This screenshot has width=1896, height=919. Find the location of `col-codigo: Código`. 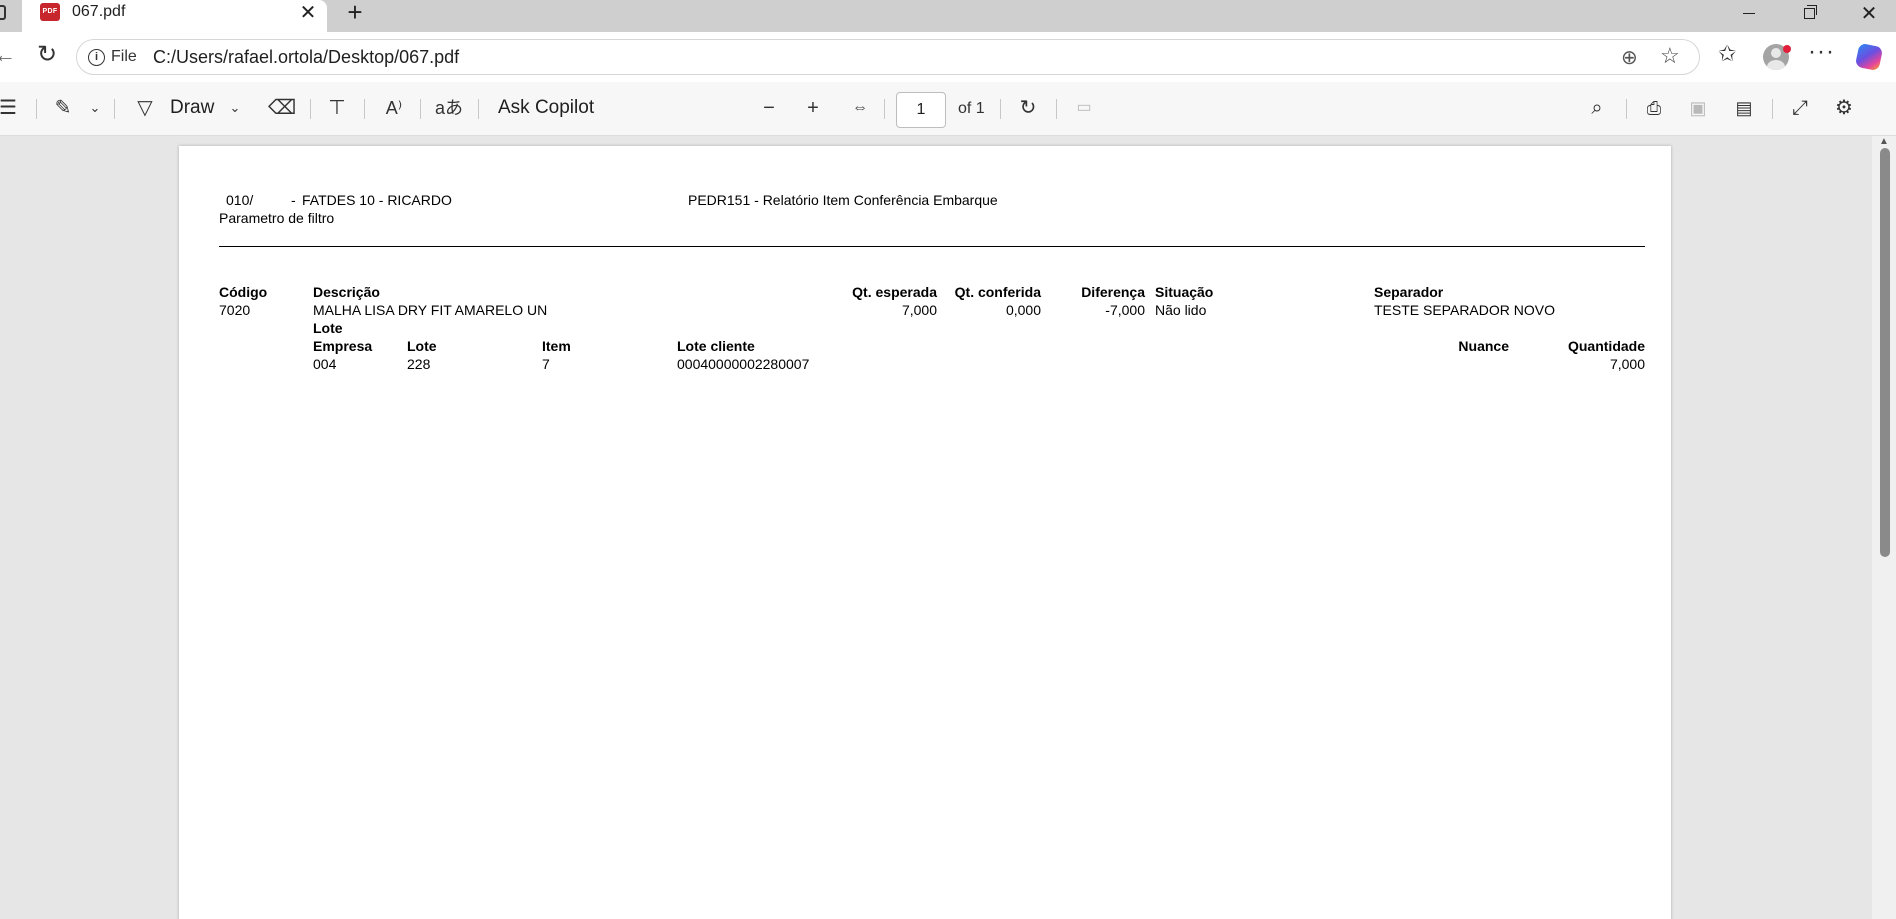

col-codigo: Código is located at coordinates (243, 292).